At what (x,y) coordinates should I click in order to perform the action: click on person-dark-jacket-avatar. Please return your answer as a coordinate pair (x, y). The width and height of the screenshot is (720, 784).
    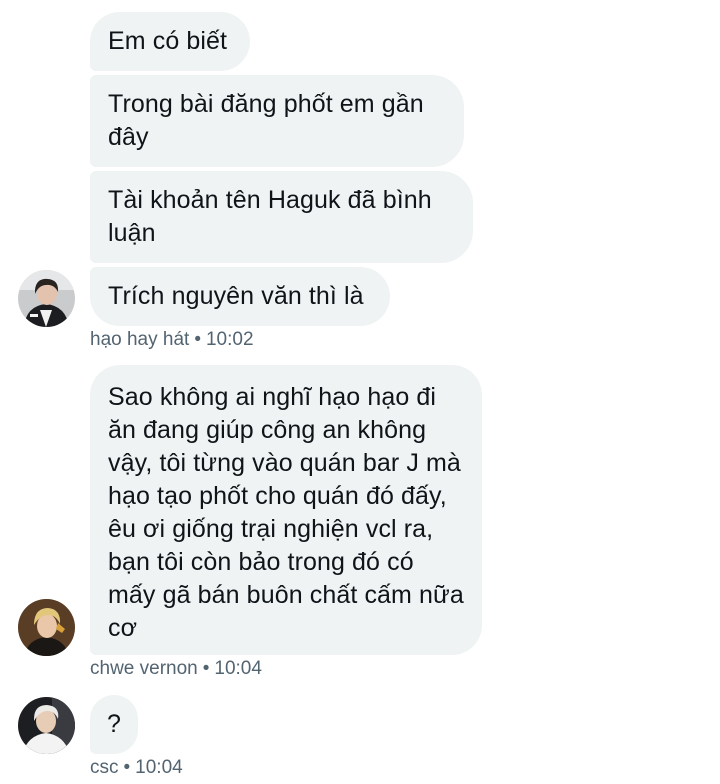
    Looking at the image, I should click on (46, 298).